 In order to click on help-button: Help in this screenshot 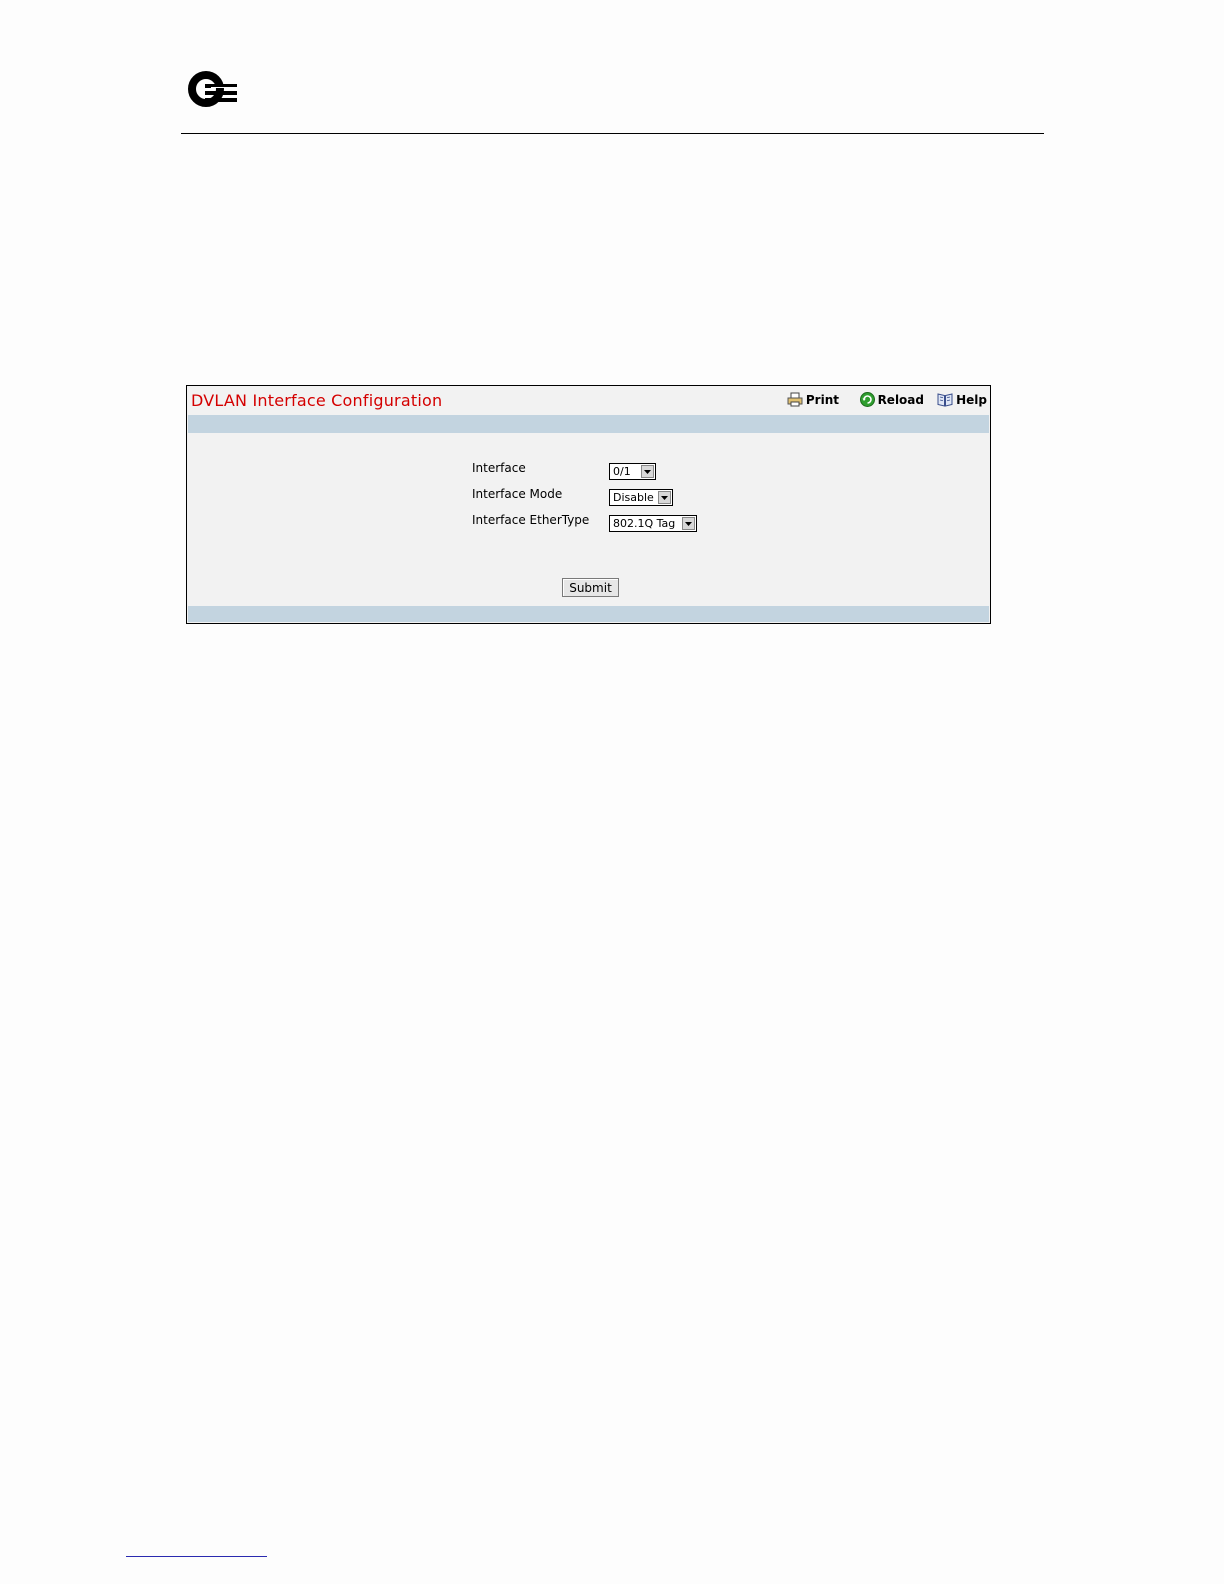, I will do `click(962, 399)`.